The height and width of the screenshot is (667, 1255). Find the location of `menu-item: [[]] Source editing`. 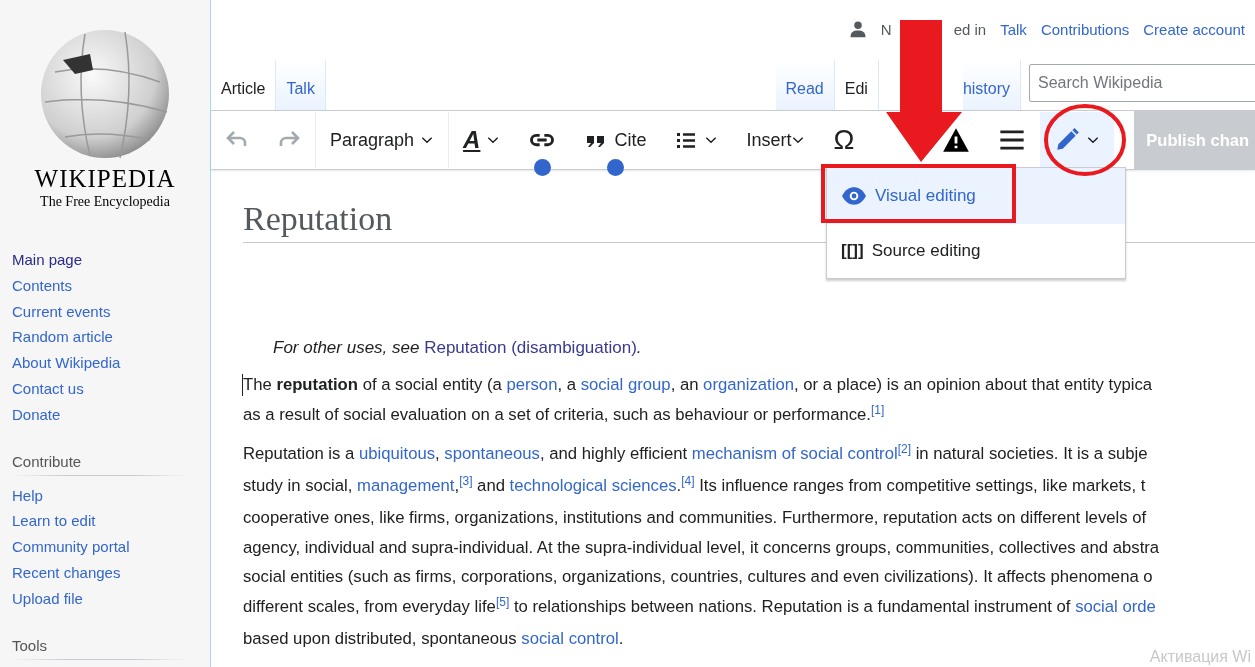

menu-item: [[]] Source editing is located at coordinates (976, 251).